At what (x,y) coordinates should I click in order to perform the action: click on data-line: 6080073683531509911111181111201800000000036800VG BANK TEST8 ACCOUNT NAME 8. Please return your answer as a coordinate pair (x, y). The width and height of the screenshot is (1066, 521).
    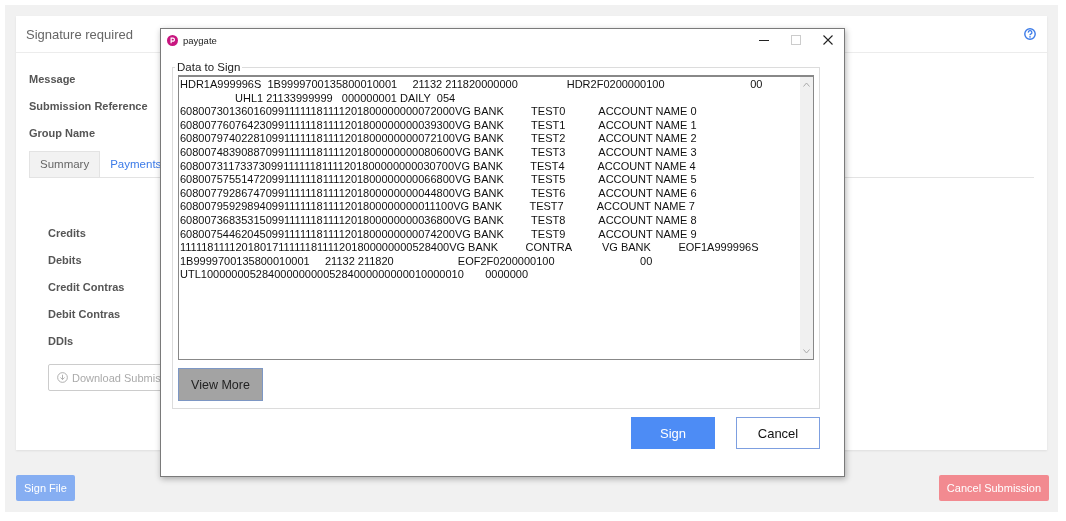
    Looking at the image, I should click on (438, 220).